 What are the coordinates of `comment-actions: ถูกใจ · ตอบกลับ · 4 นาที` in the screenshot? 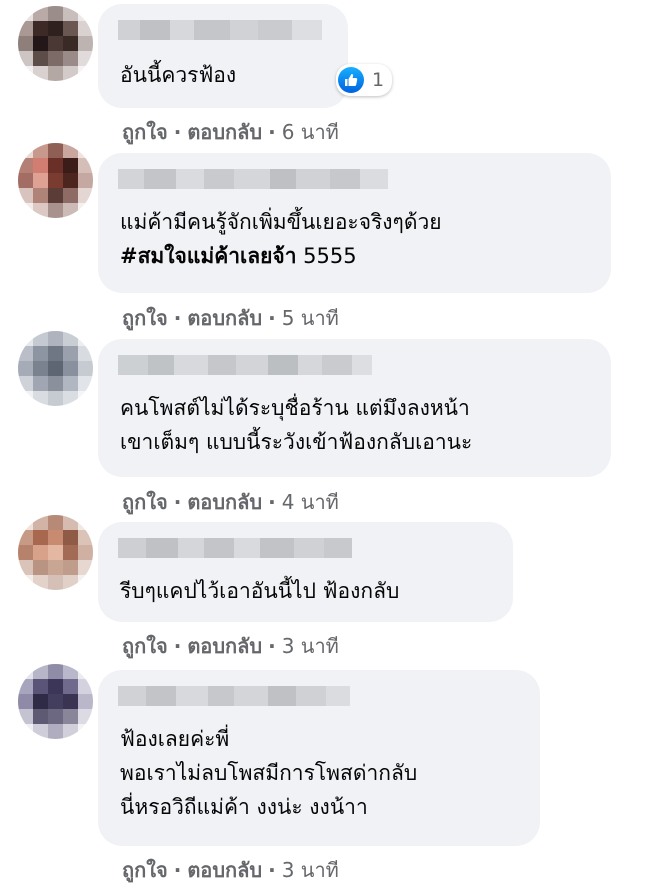 It's located at (230, 502).